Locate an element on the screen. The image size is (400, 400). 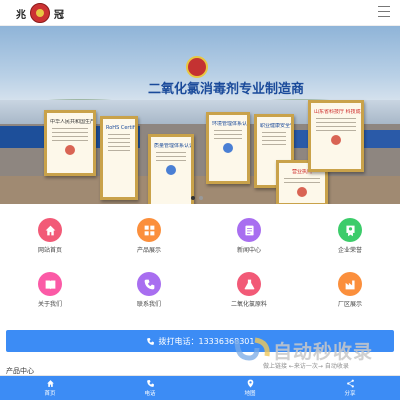
certificate-title: RoHS Certificate of Compliance is located at coordinates (120, 128).